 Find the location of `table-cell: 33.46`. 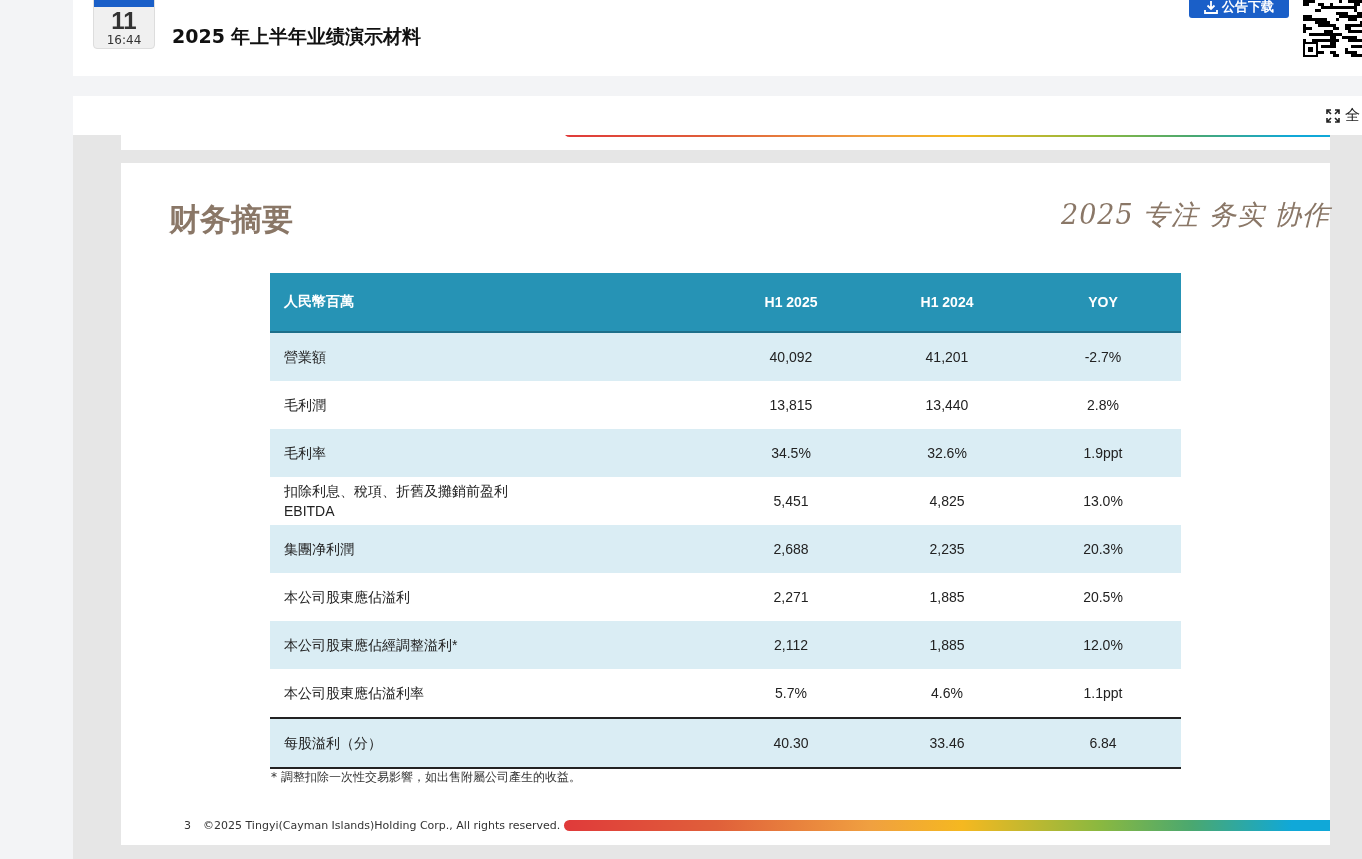

table-cell: 33.46 is located at coordinates (947, 743).